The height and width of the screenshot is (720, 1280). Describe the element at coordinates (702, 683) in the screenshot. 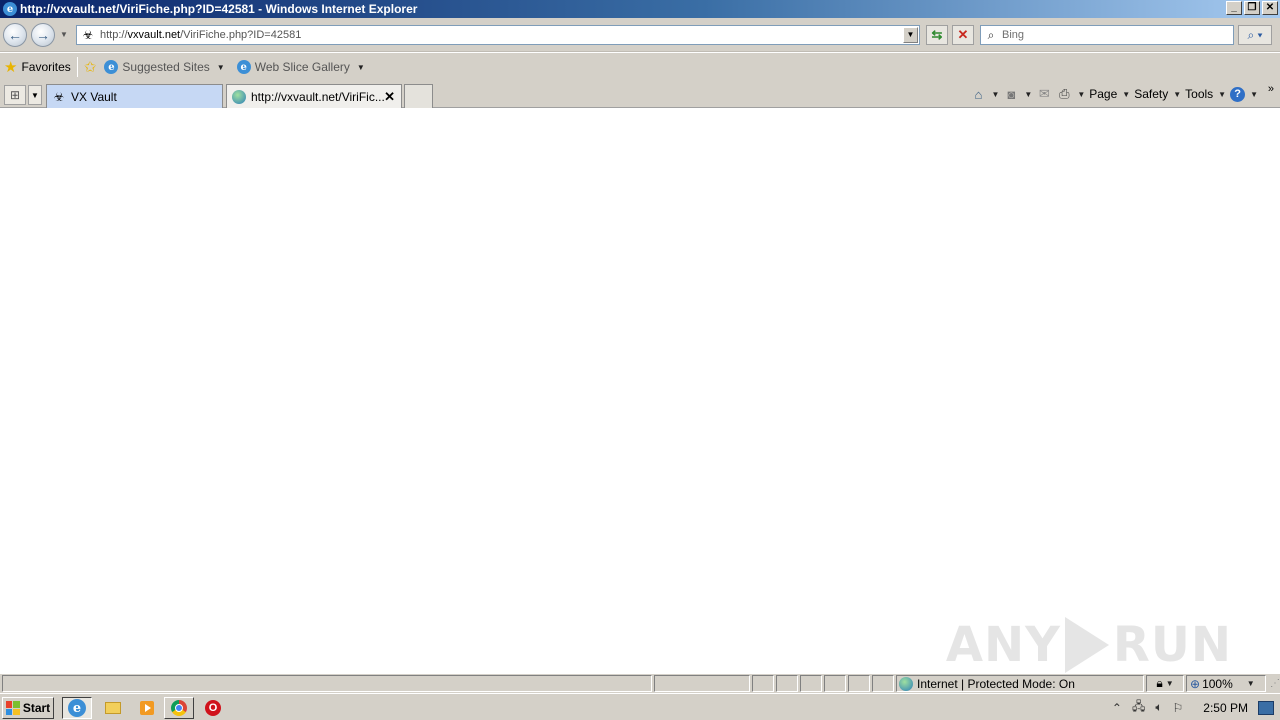

I see `progress-pane` at that location.